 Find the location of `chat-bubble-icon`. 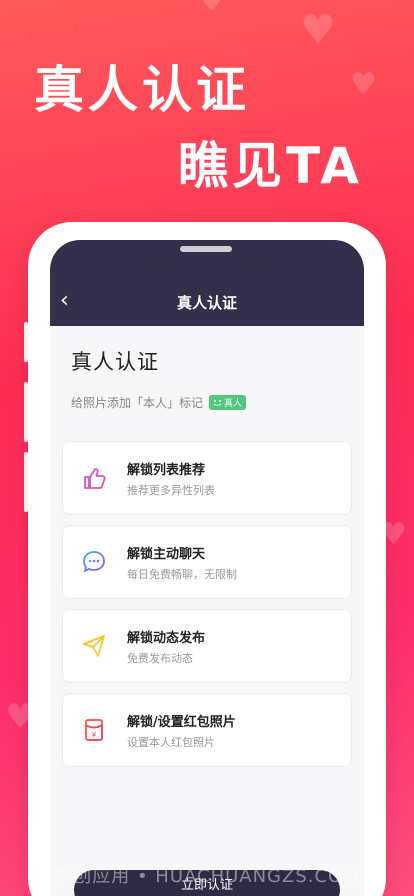

chat-bubble-icon is located at coordinates (94, 562).